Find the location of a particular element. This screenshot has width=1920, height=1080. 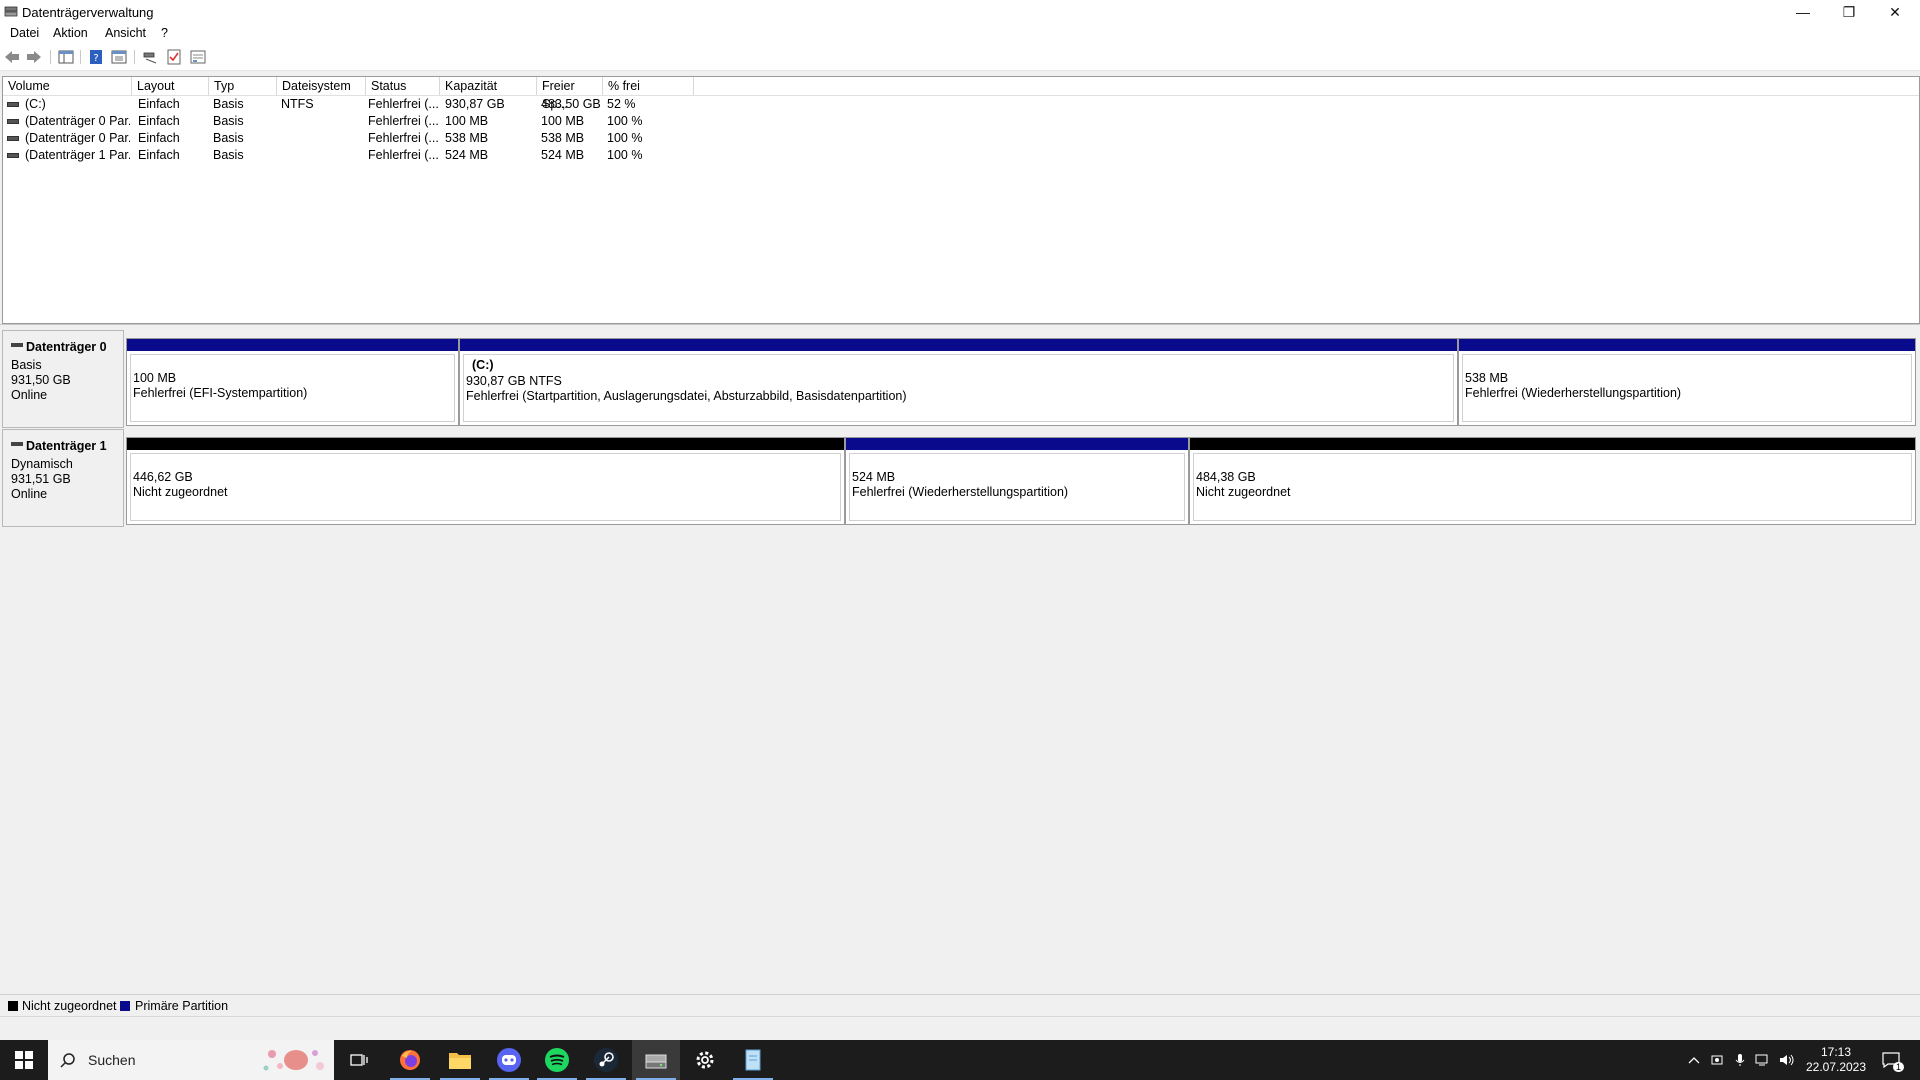

view-settings-icon is located at coordinates (198, 57).